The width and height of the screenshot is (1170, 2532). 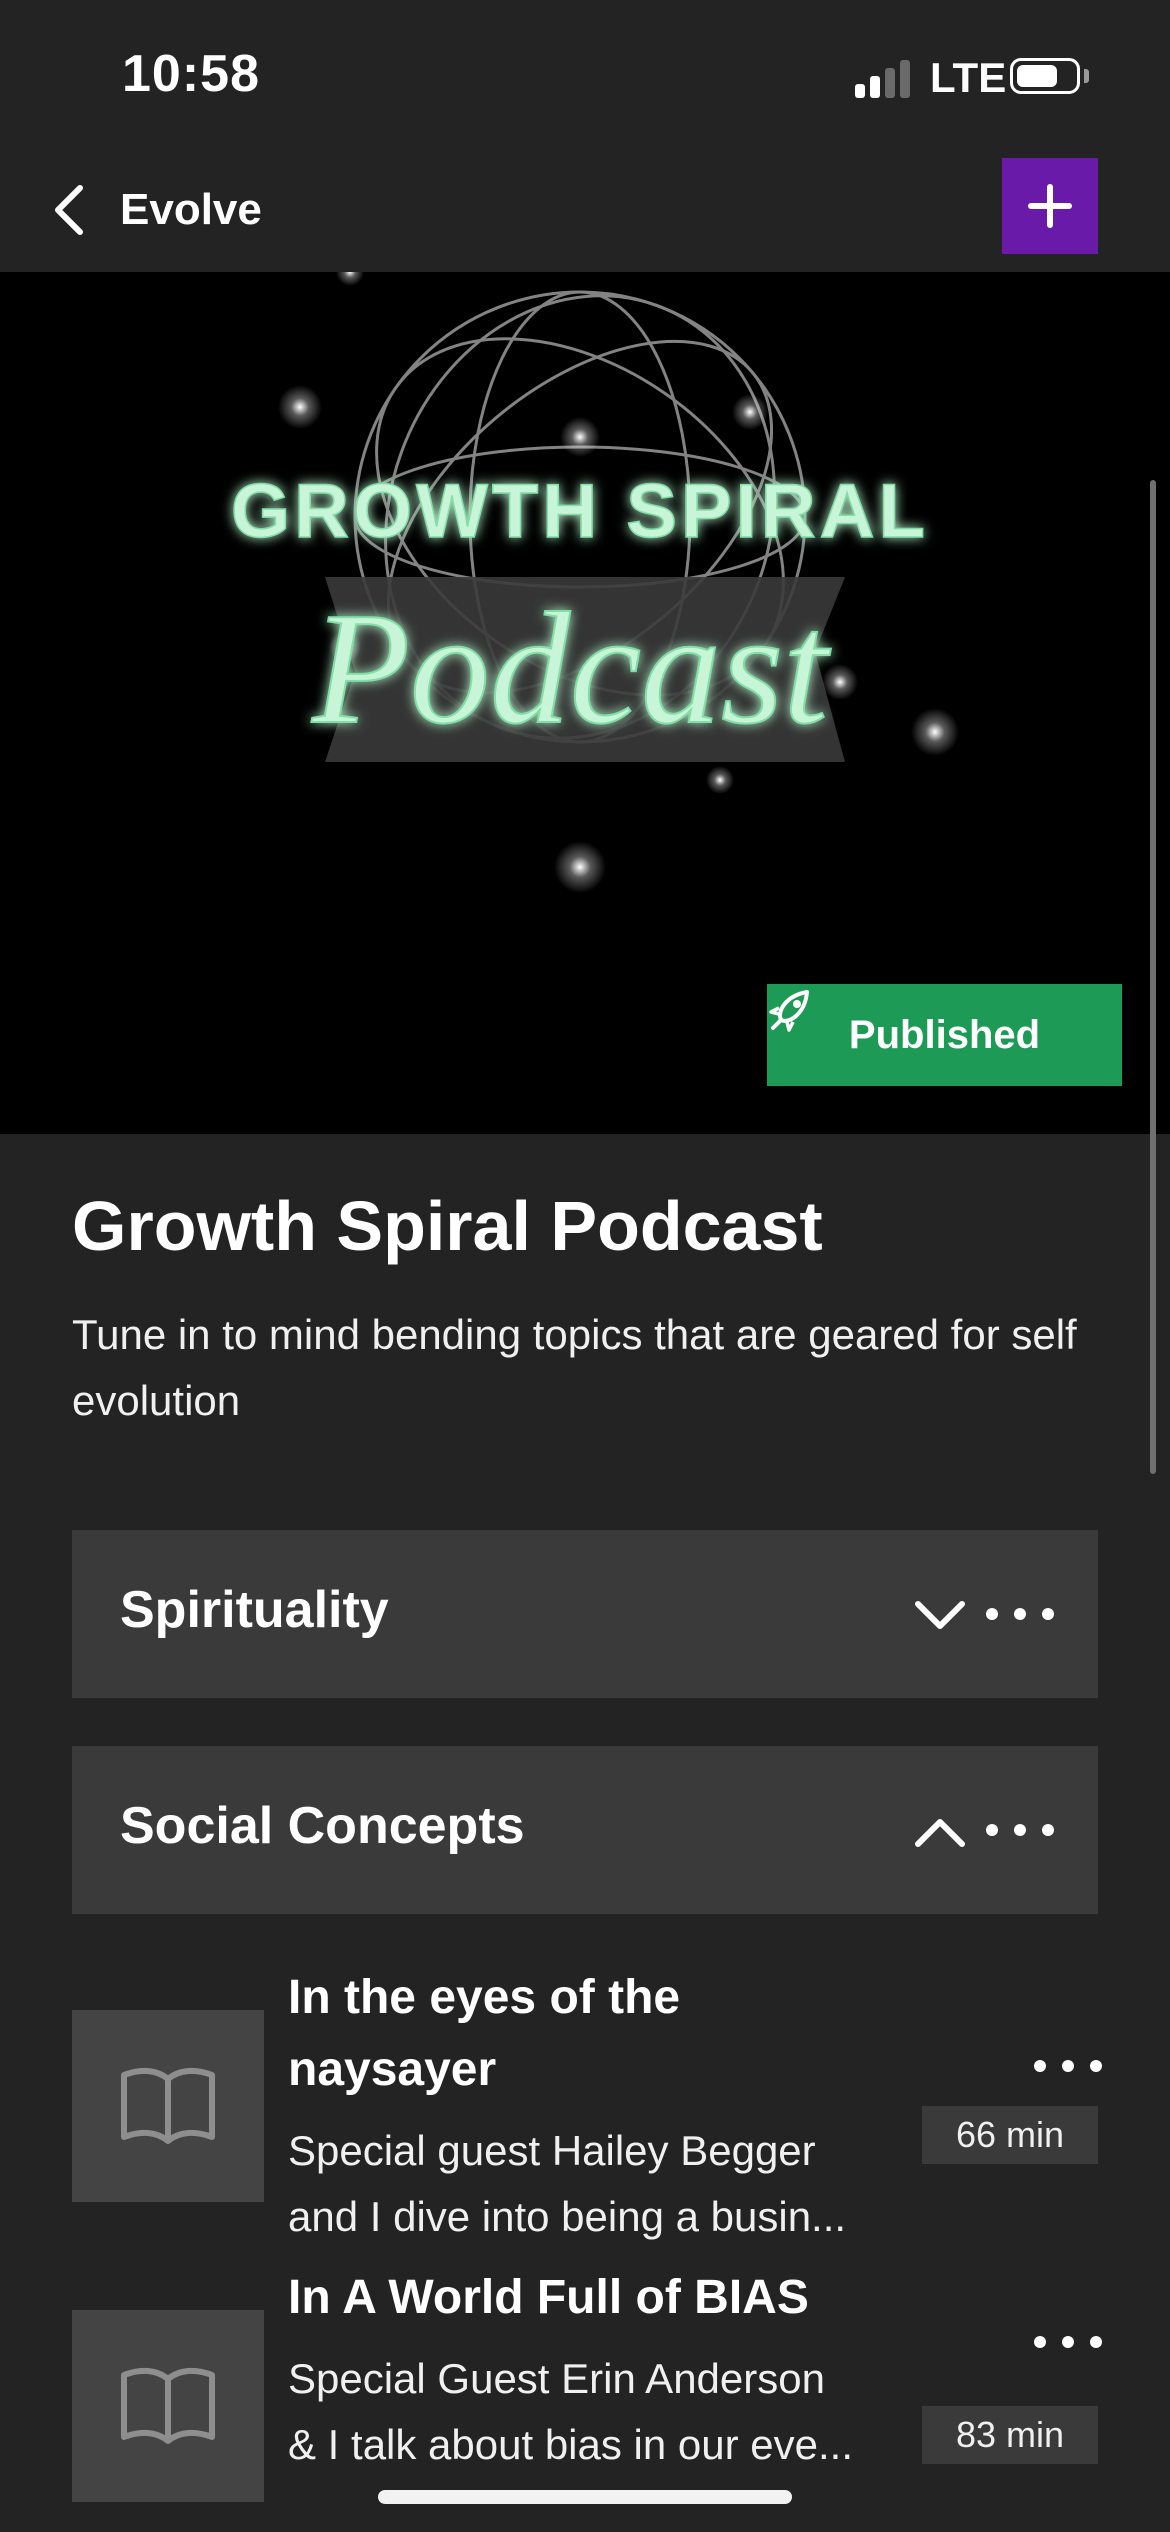 I want to click on chevron-up-icon, so click(x=940, y=1832).